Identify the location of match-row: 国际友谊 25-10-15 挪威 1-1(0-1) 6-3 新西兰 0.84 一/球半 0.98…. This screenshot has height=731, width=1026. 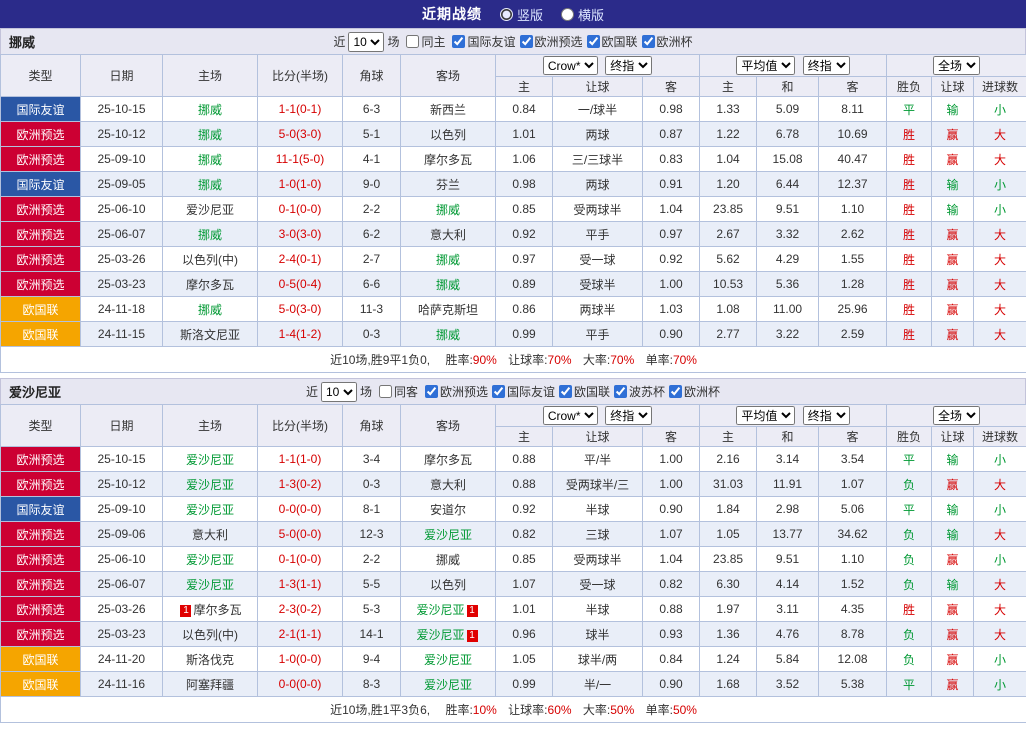
(513, 109).